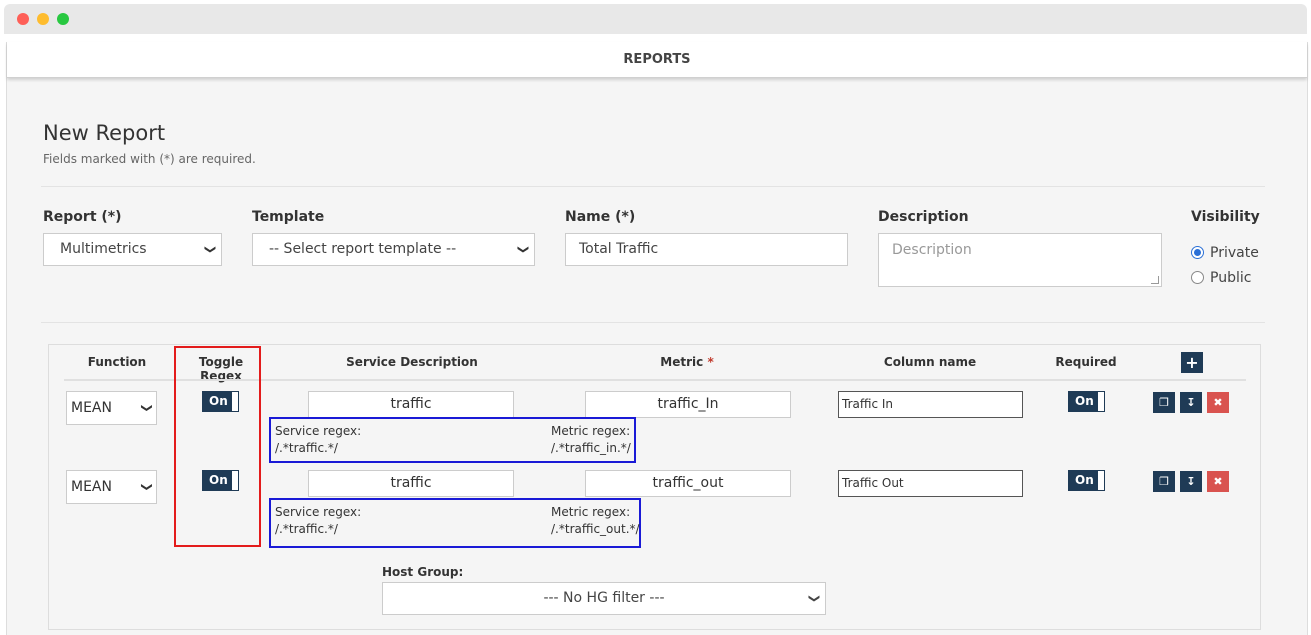  What do you see at coordinates (873, 483) in the screenshot?
I see `column-name-value: Traffic Out` at bounding box center [873, 483].